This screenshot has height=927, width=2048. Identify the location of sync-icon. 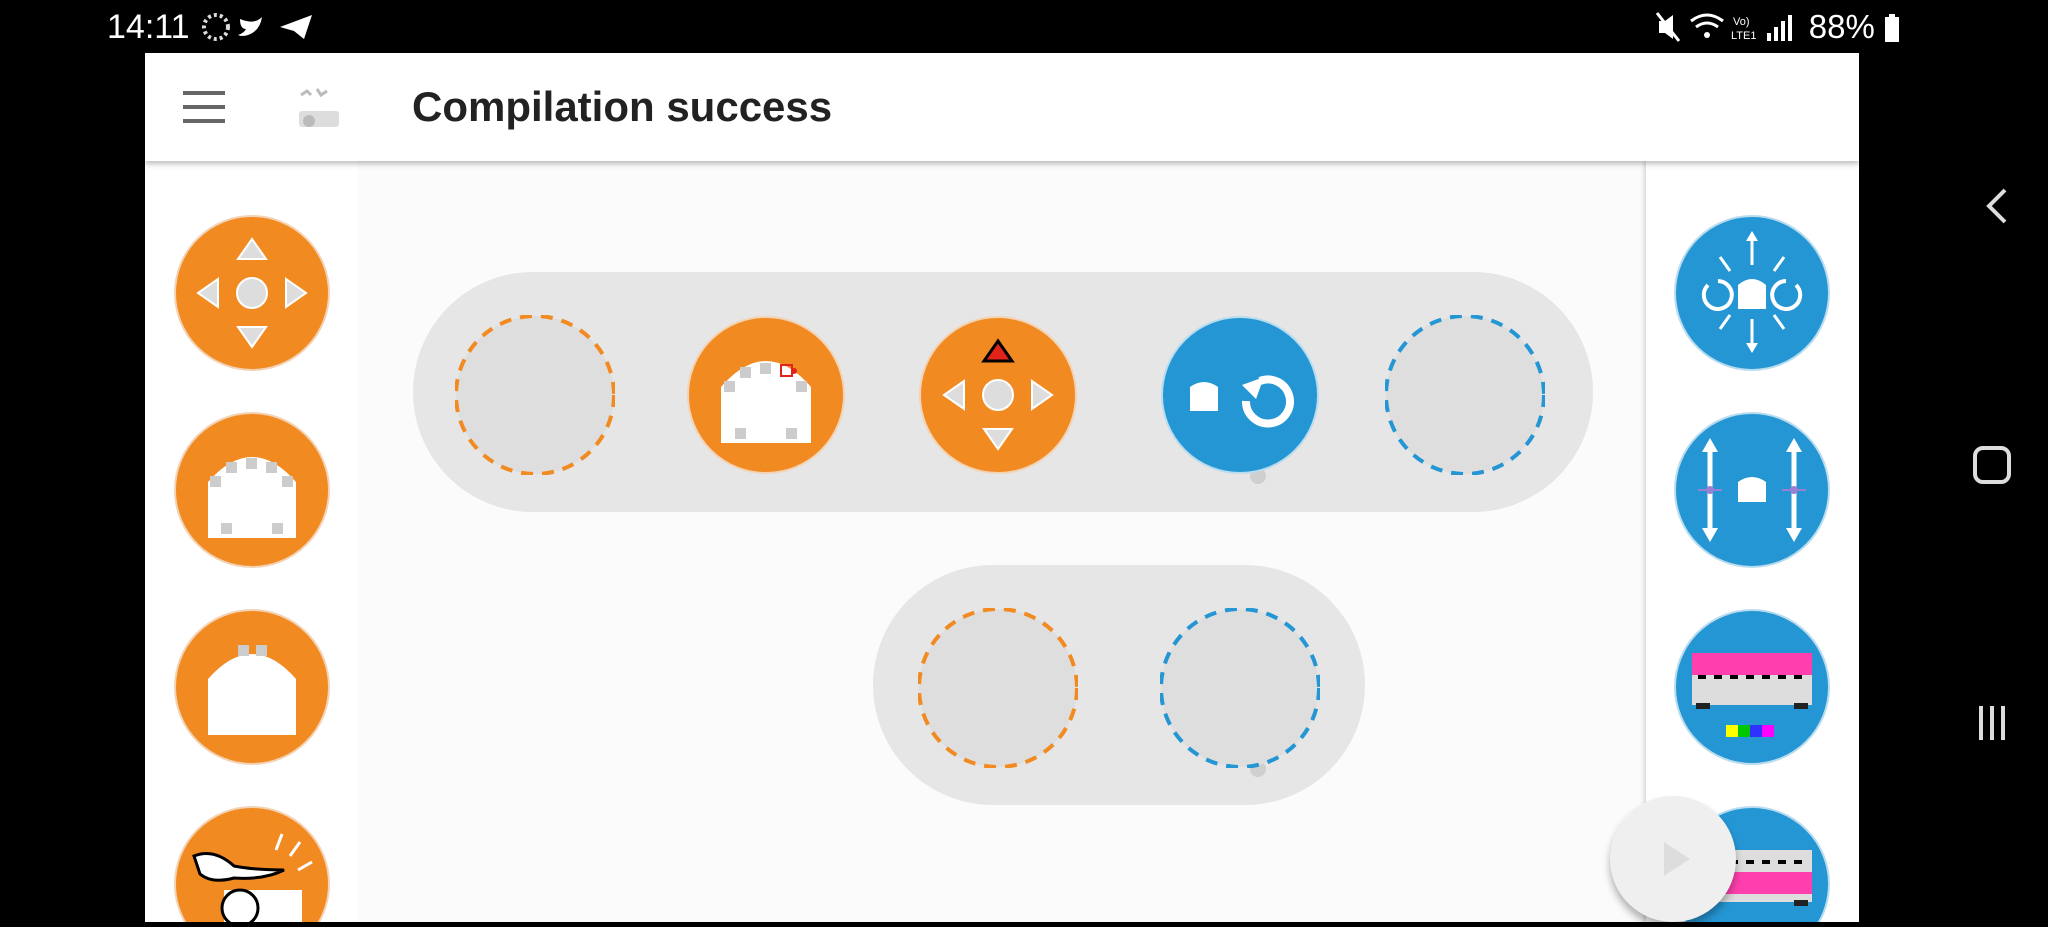
(216, 27).